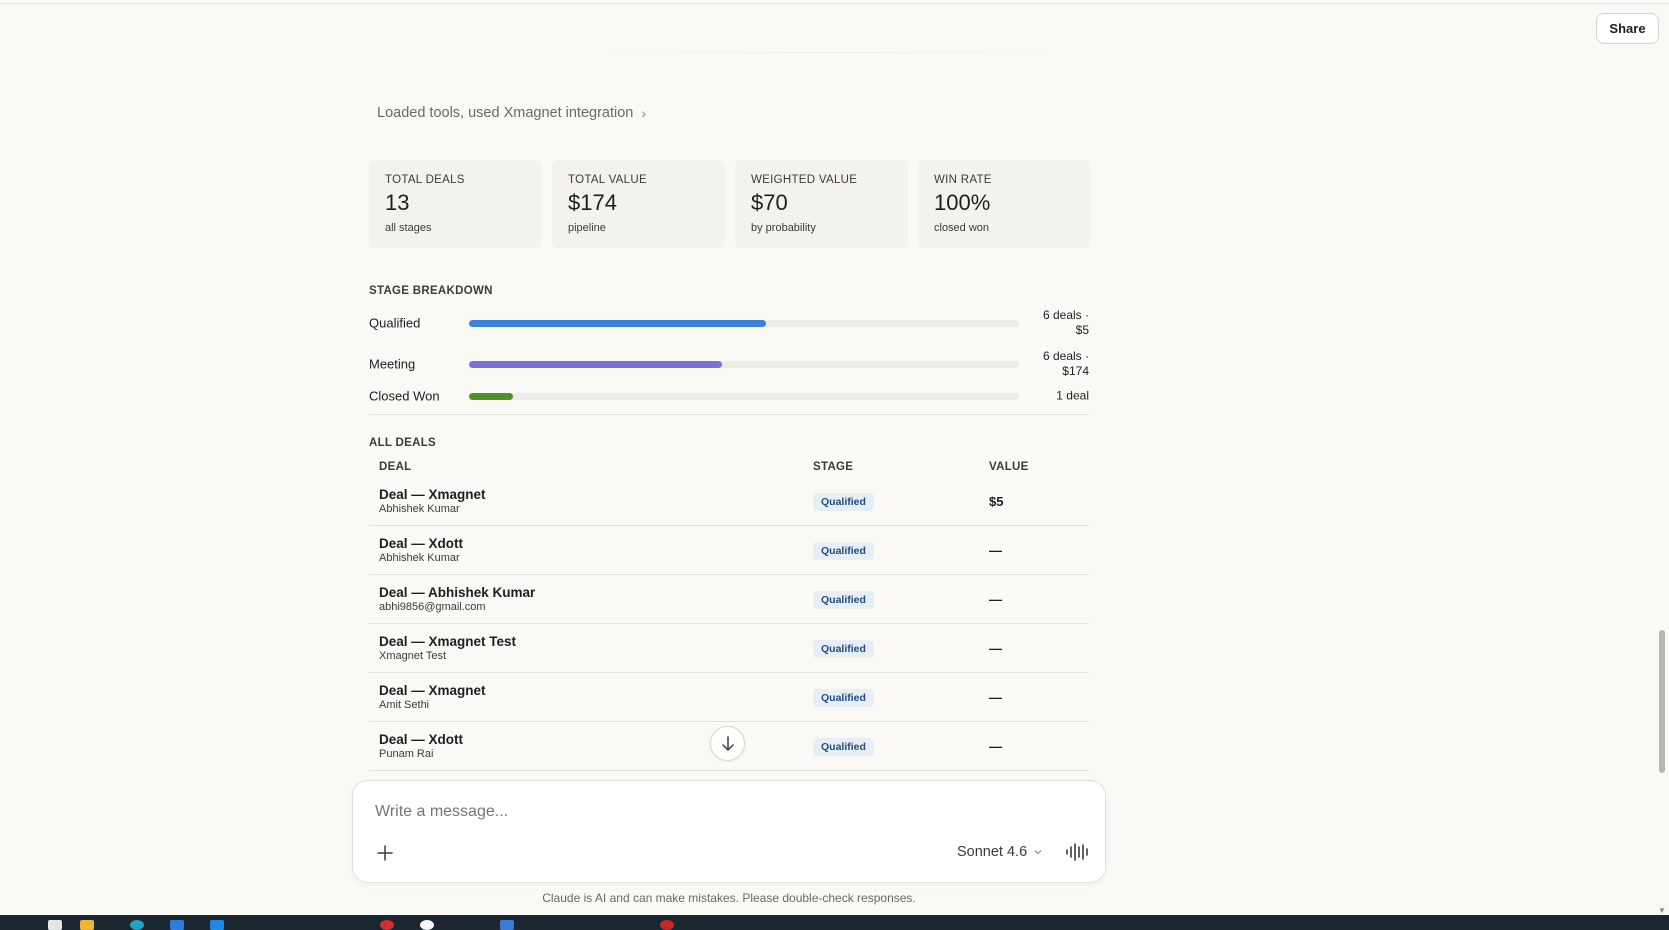 The height and width of the screenshot is (930, 1669). What do you see at coordinates (408, 228) in the screenshot?
I see `stat-sub: all stages` at bounding box center [408, 228].